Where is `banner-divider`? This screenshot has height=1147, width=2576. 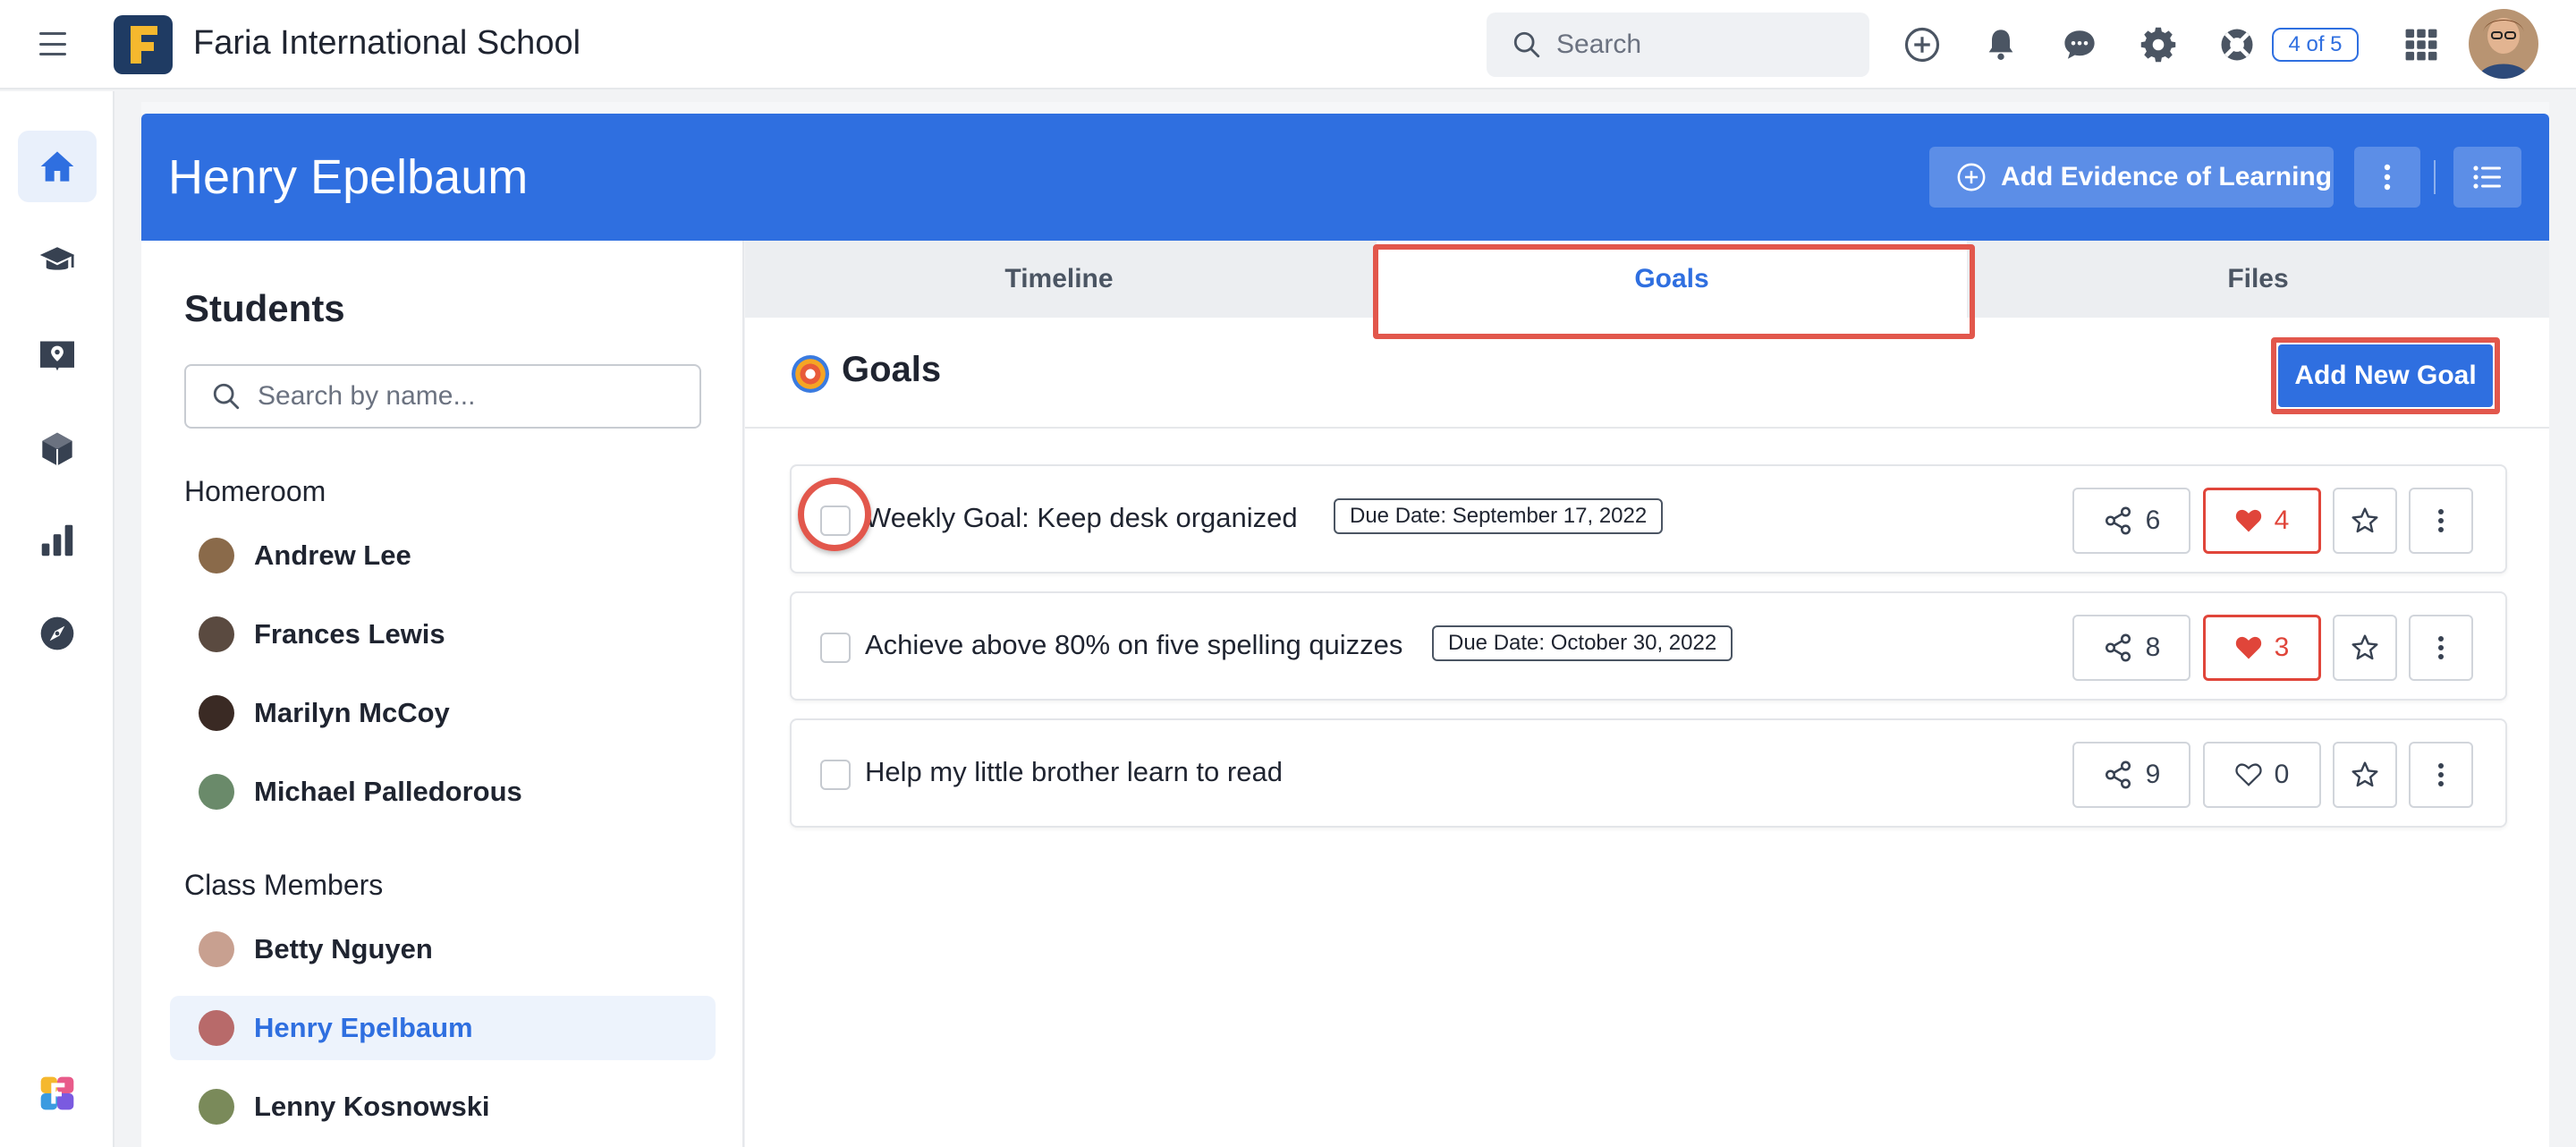
banner-divider is located at coordinates (2435, 177).